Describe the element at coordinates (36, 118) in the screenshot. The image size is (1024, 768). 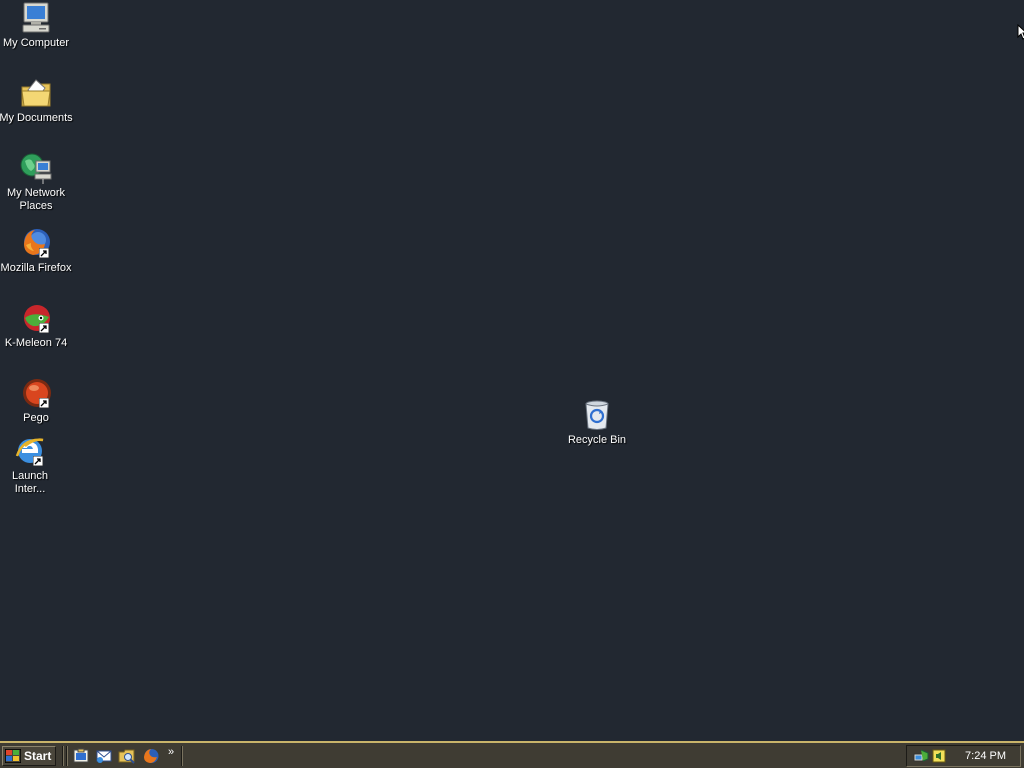
I see `desktop-icon-label: My Documents` at that location.